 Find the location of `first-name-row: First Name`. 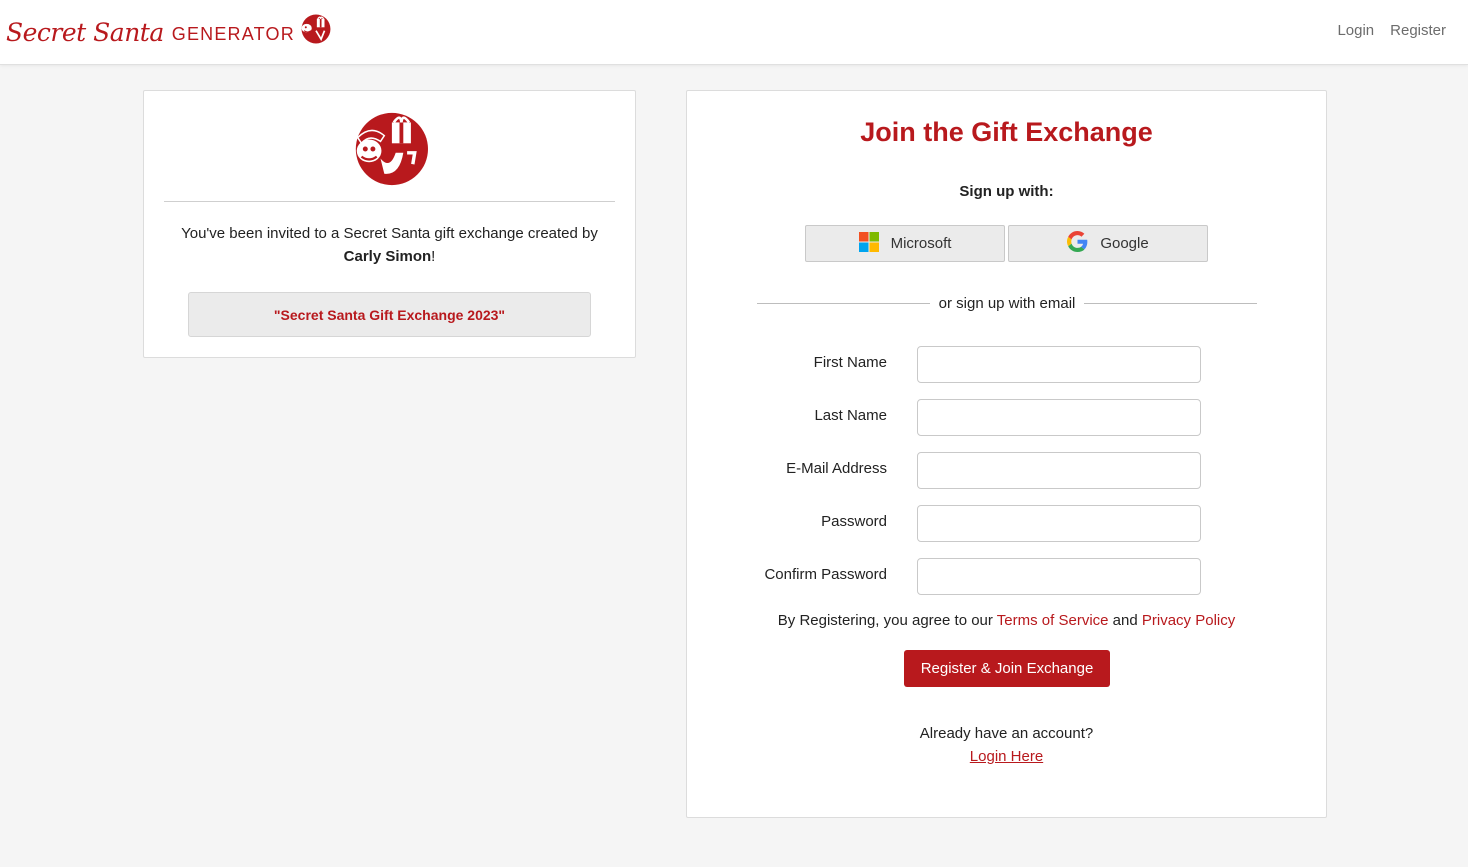

first-name-row: First Name is located at coordinates (1006, 364).